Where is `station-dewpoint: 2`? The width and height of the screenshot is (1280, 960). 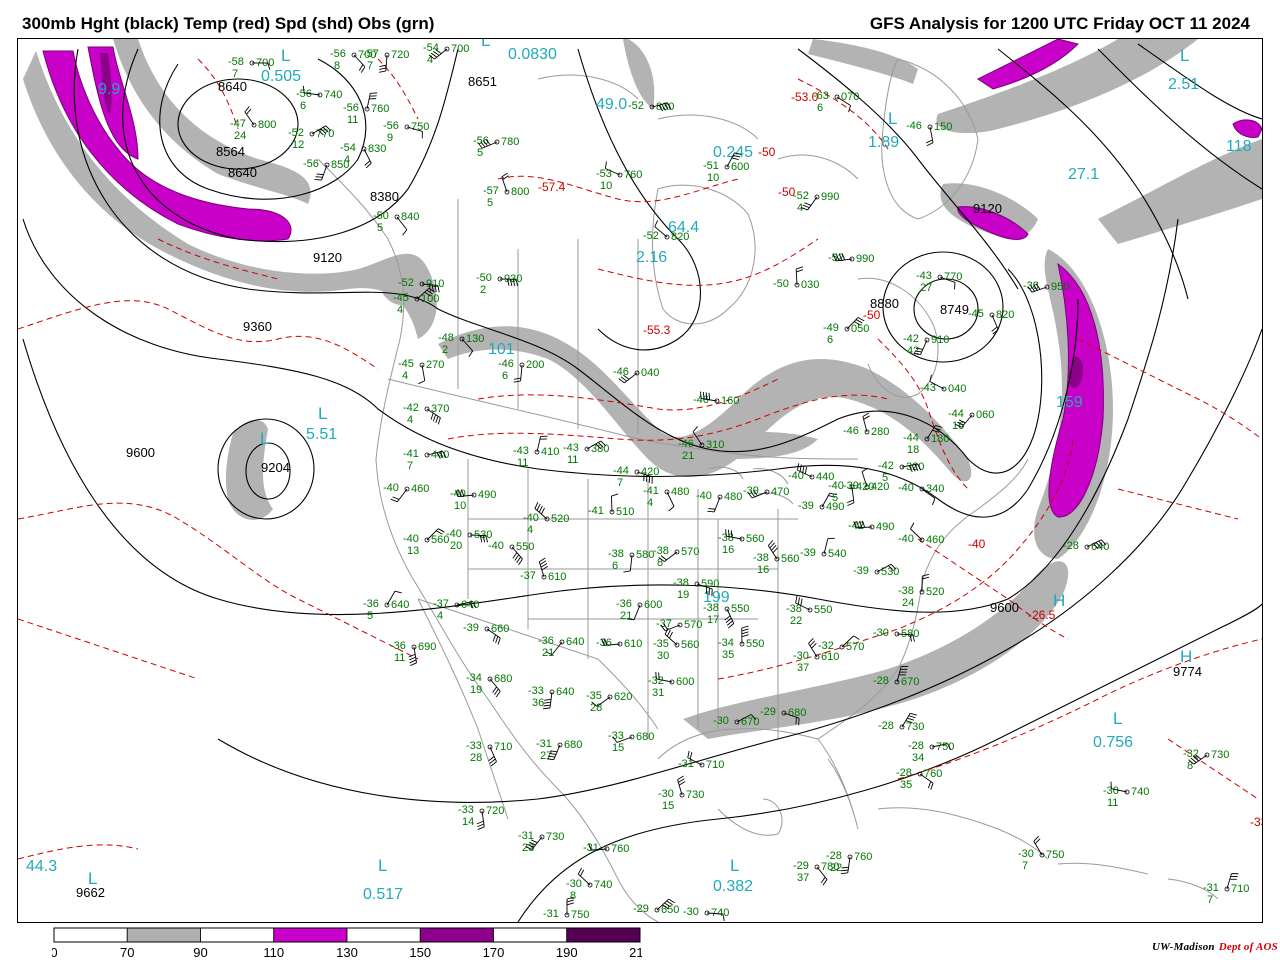
station-dewpoint: 2 is located at coordinates (445, 350).